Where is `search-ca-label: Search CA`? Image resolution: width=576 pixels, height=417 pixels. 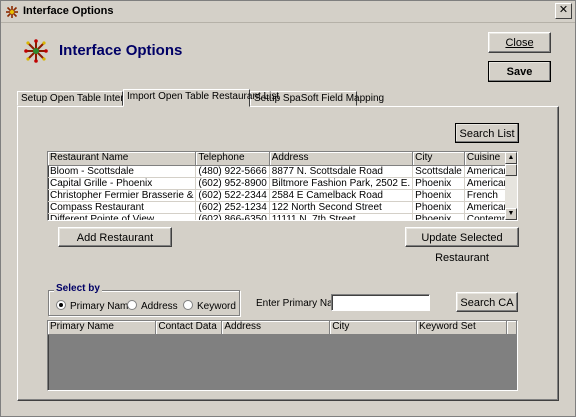 search-ca-label: Search CA is located at coordinates (487, 303).